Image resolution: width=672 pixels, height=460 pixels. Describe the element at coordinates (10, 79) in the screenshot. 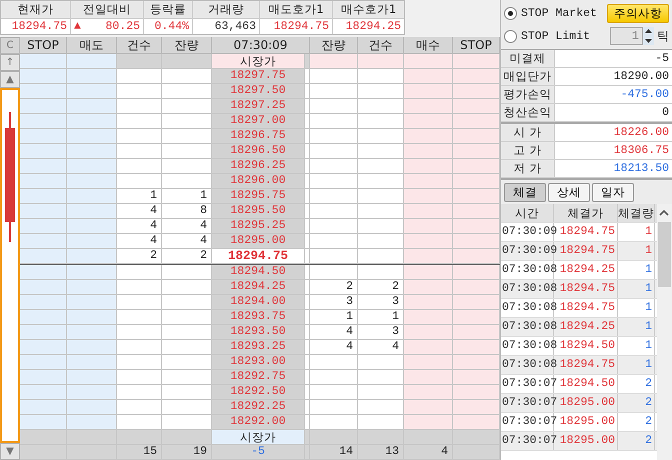

I see `scroll-up-button: ▲` at that location.